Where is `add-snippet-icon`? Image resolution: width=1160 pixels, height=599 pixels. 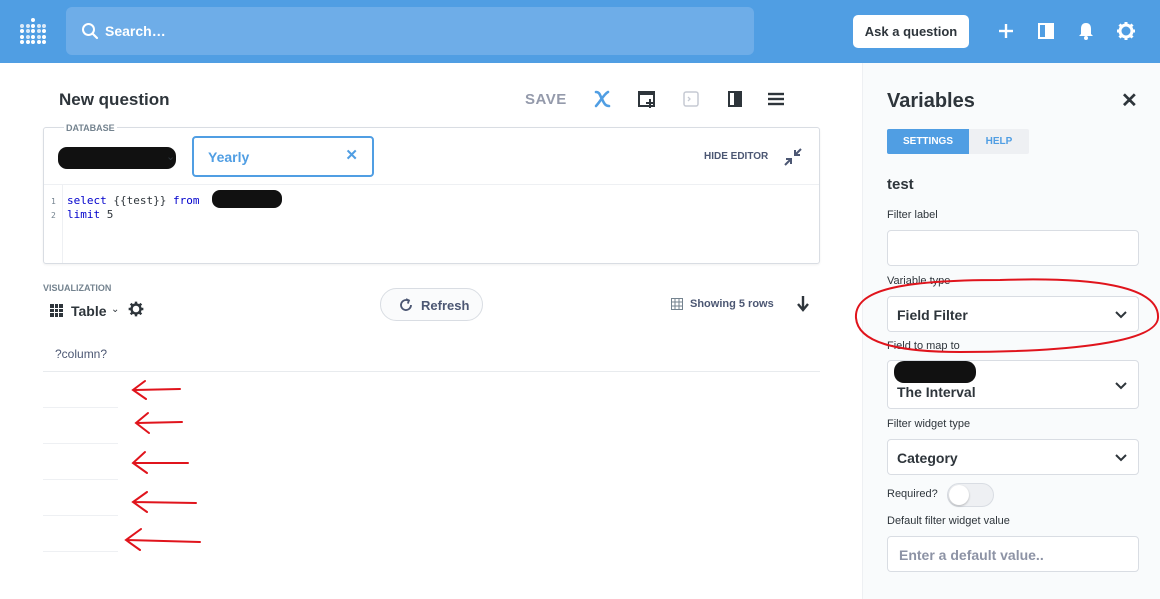 add-snippet-icon is located at coordinates (647, 99).